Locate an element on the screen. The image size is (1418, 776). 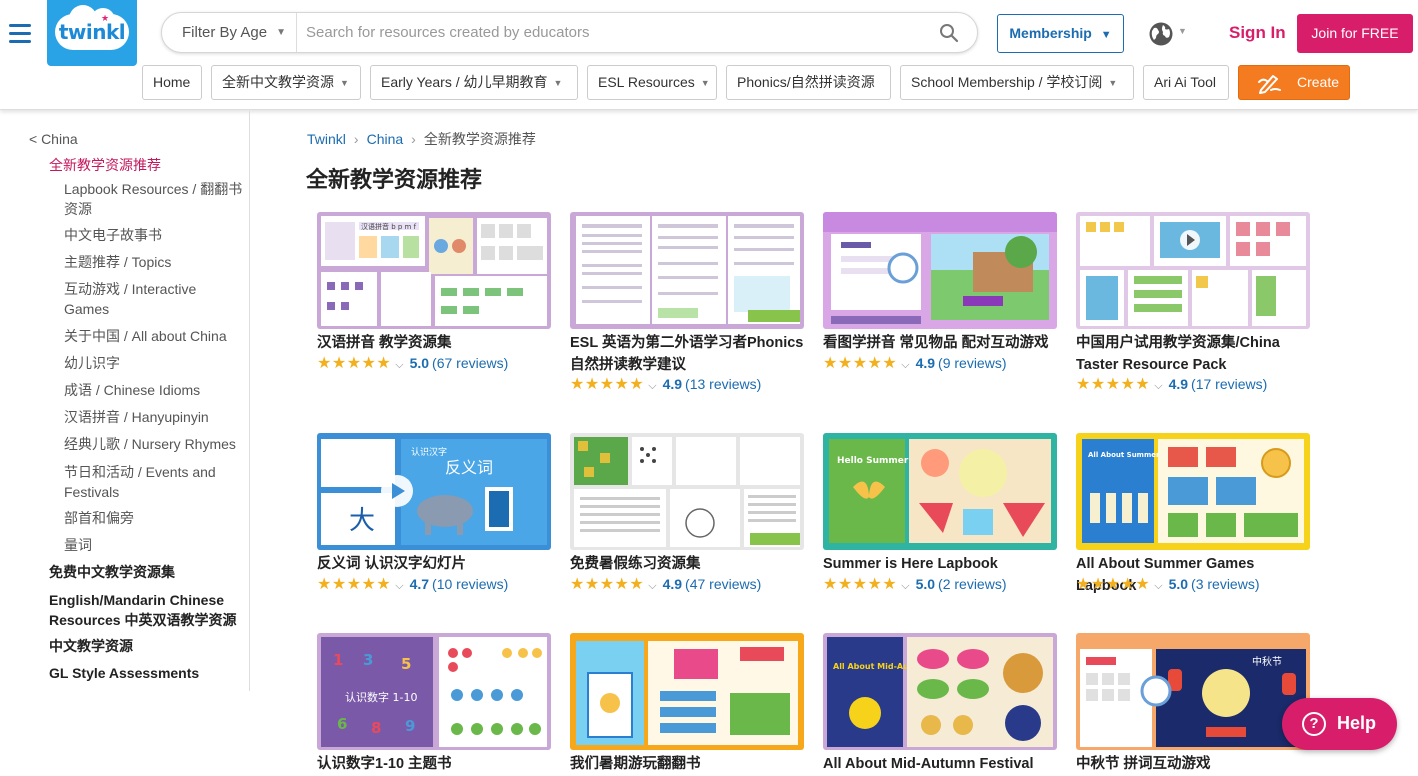
resource-title: 中国用户试用教学资源集/China Taster Resource Pack is located at coordinates (1196, 354).